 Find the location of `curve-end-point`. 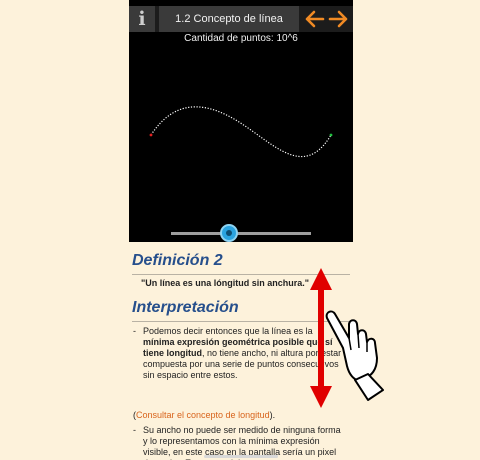

curve-end-point is located at coordinates (331, 135).